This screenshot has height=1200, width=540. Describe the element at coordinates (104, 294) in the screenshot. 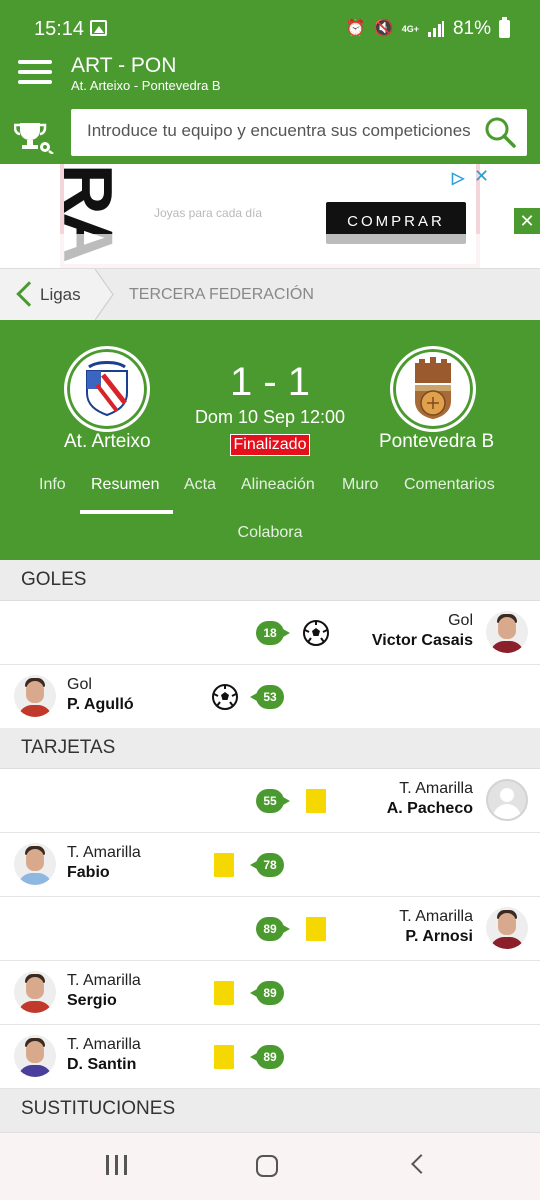

I see `breadcrumb-separator` at that location.